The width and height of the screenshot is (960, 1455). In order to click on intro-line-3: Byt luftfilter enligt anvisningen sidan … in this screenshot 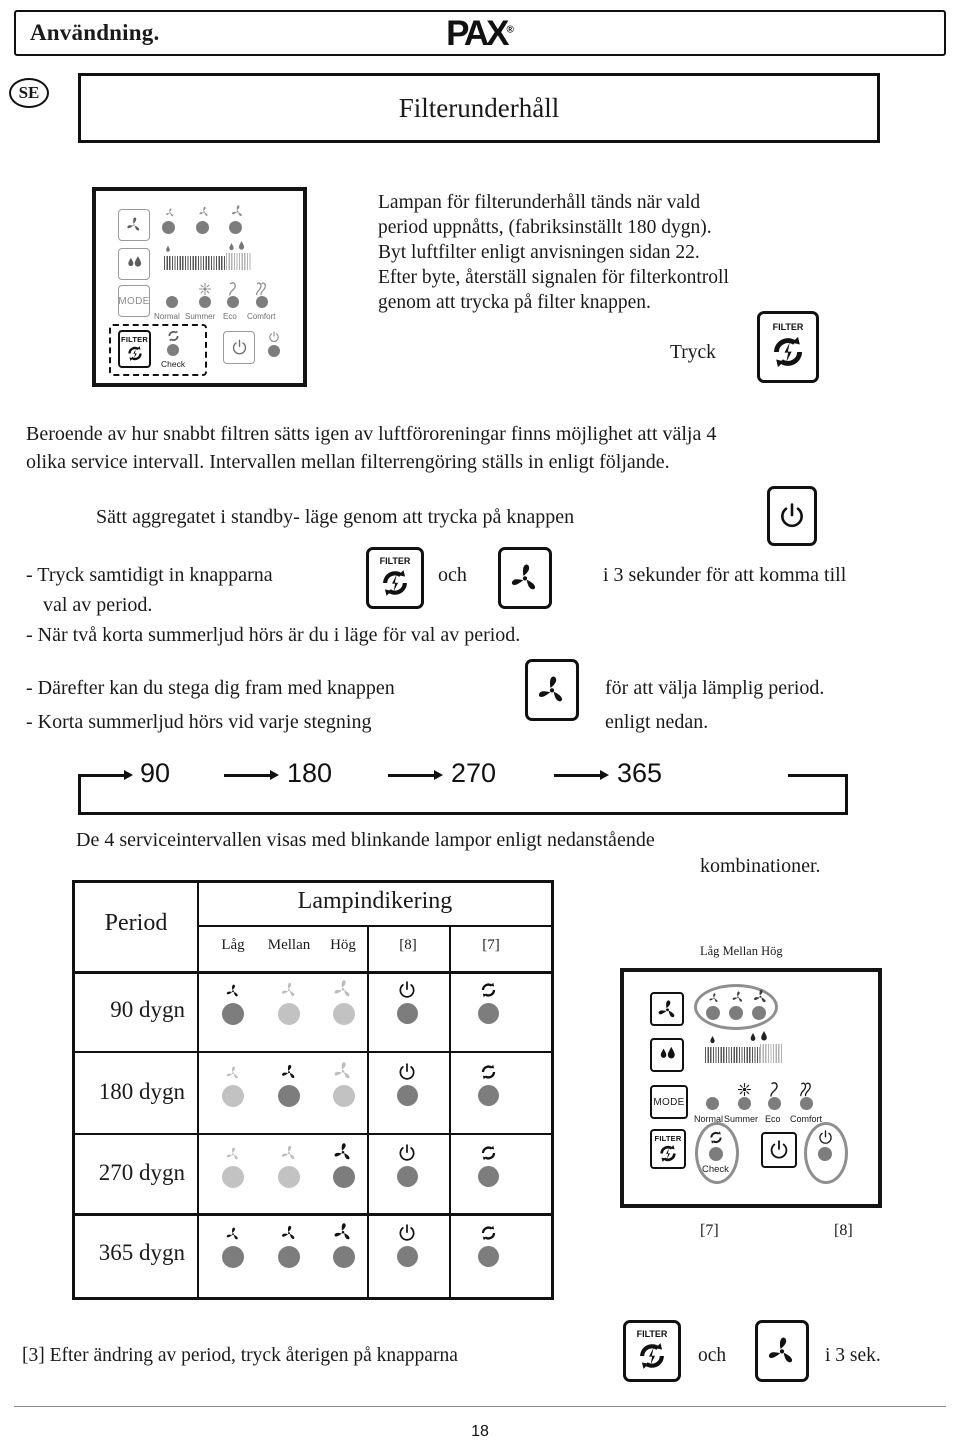, I will do `click(539, 252)`.